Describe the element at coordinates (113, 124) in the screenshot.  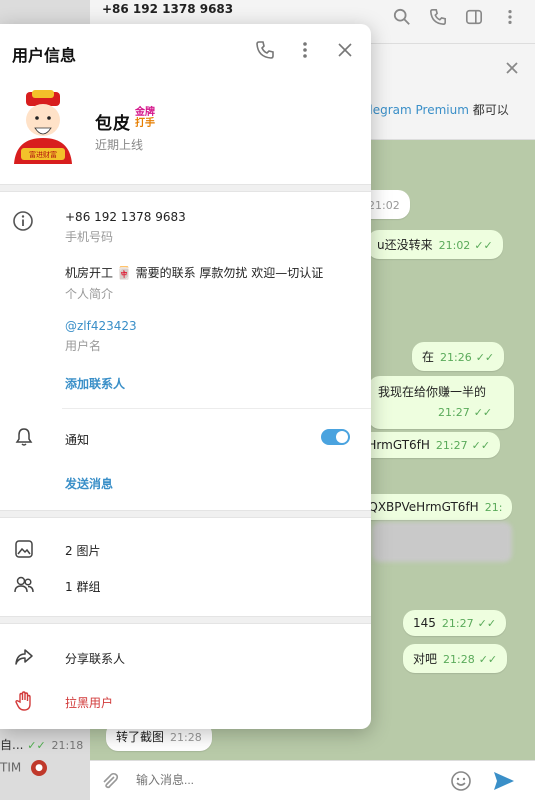
I see `profile-name: 包皮` at that location.